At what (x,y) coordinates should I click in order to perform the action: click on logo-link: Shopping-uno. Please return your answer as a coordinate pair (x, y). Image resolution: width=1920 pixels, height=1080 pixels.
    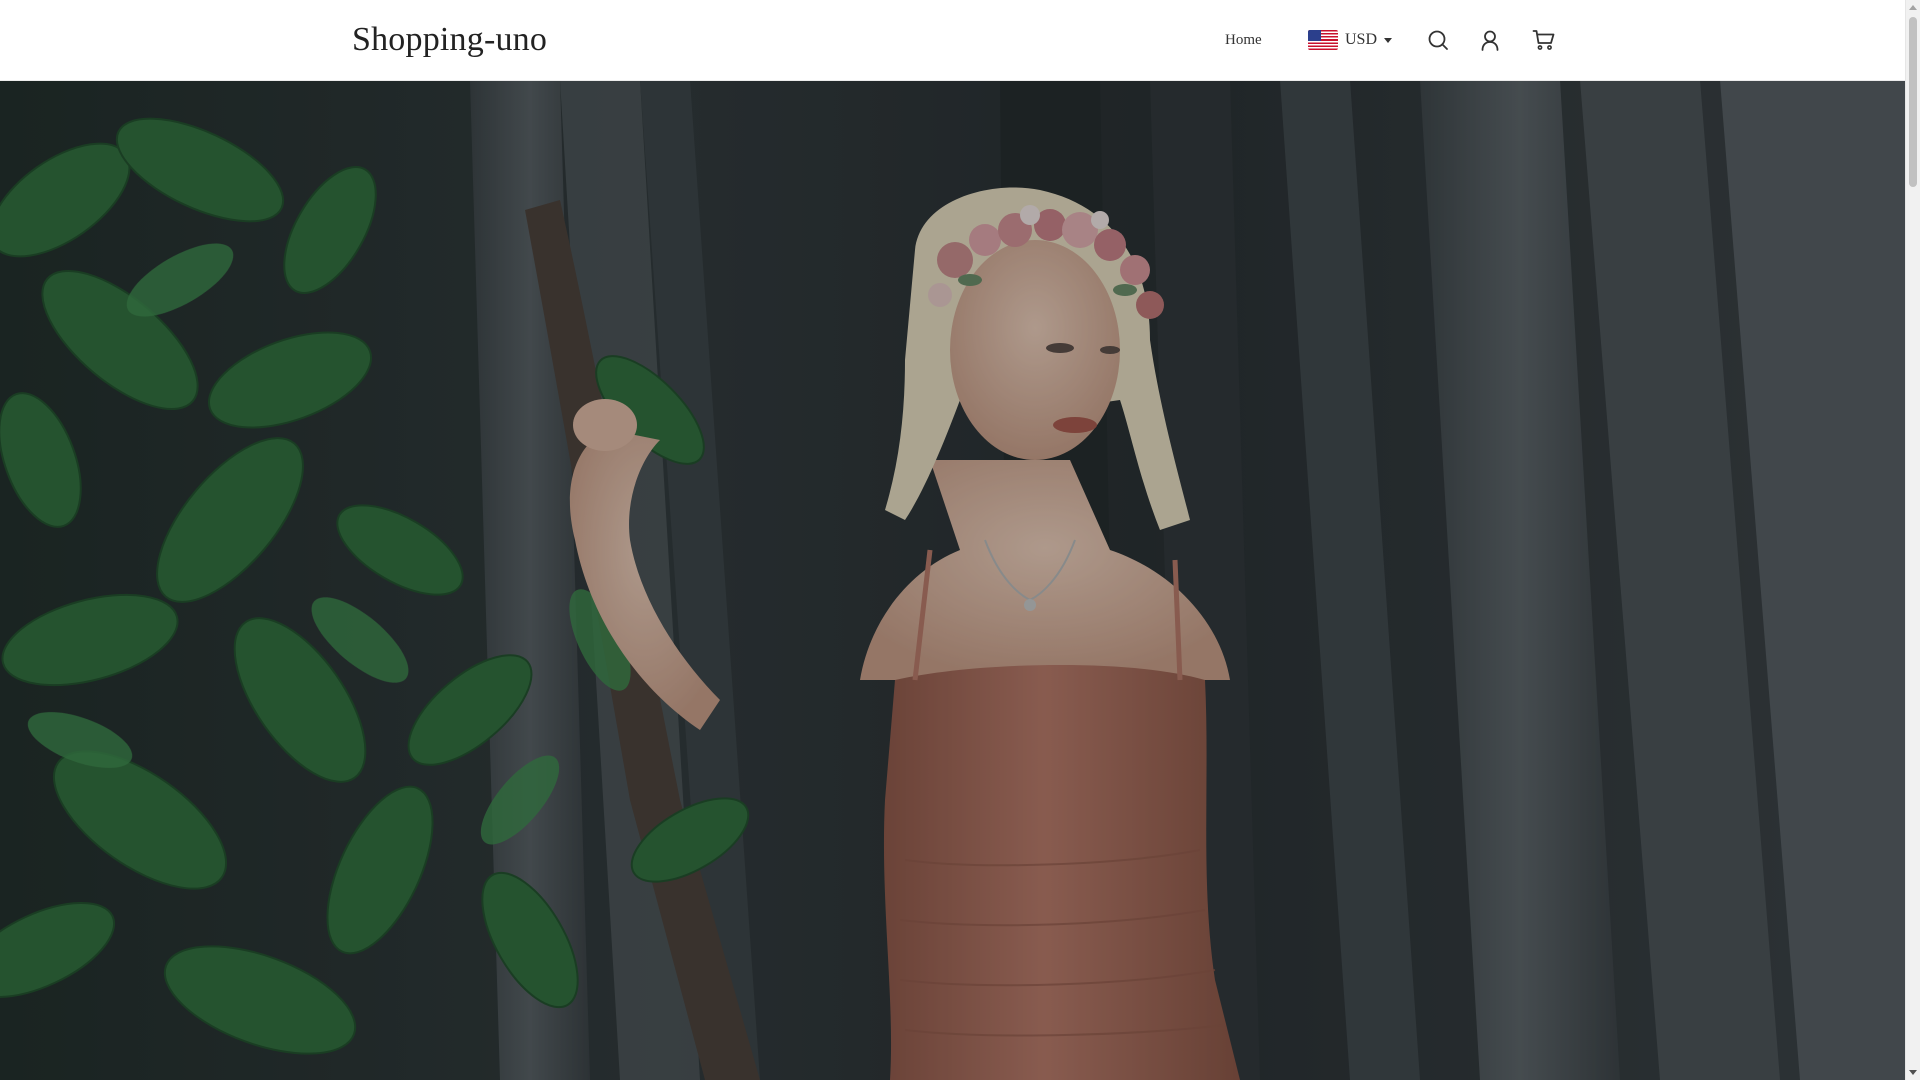
    Looking at the image, I should click on (449, 40).